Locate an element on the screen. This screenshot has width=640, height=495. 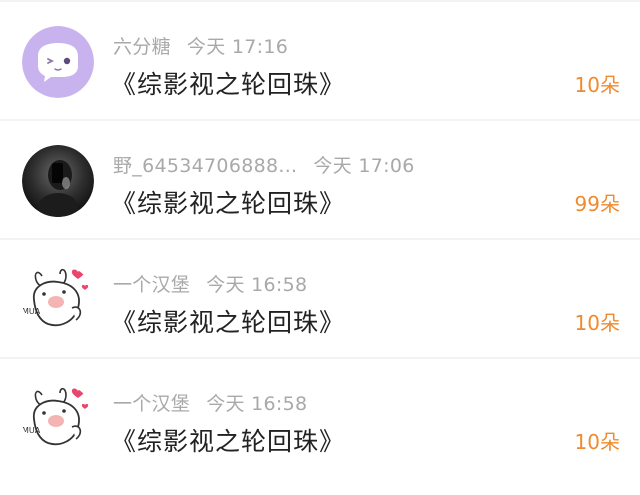
comment-meta: 野_64534706888... 今天 17:06 is located at coordinates (264, 164).